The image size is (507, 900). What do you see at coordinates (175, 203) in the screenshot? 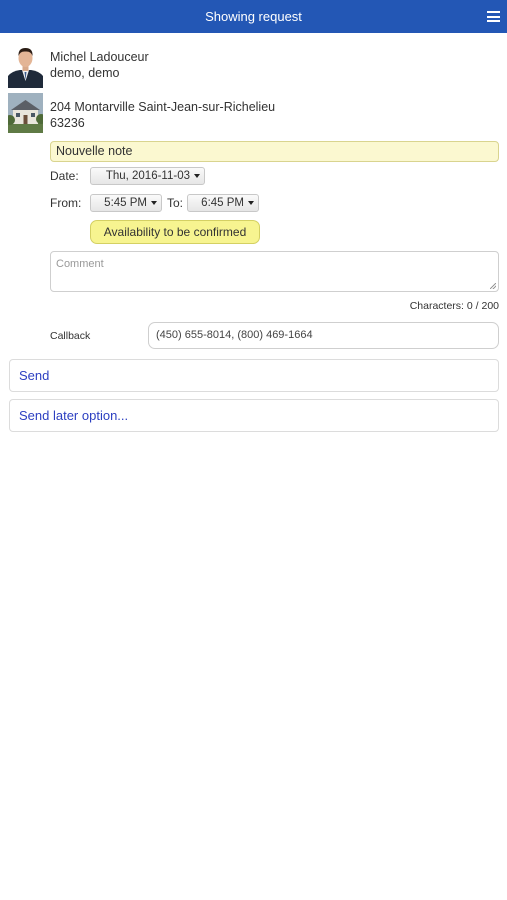
I see `to-label: To:` at bounding box center [175, 203].